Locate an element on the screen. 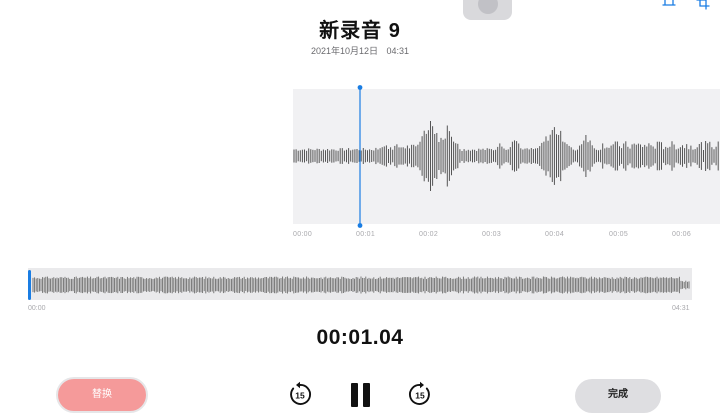 The width and height of the screenshot is (720, 413). playback-time: 00:01.04 is located at coordinates (360, 337).